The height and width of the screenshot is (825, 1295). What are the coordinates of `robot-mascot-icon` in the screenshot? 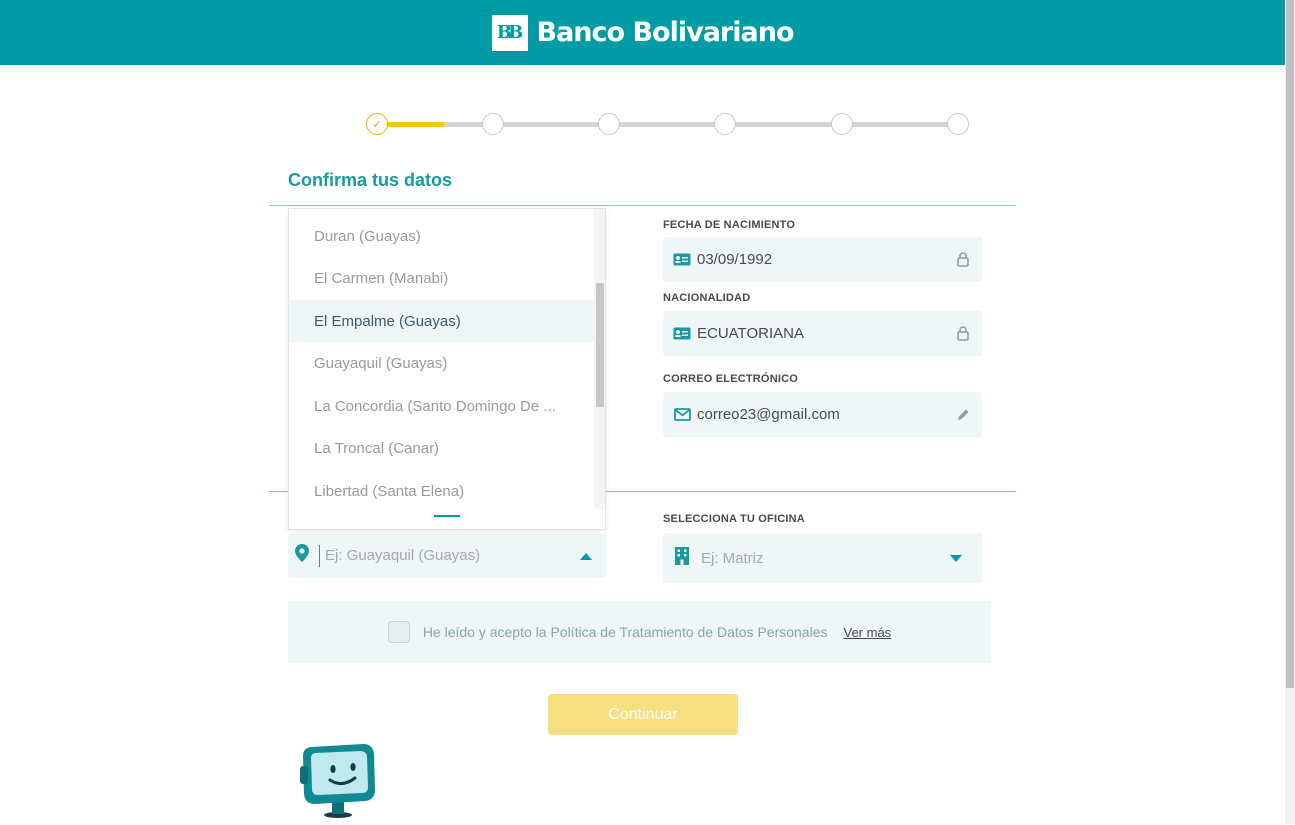 It's located at (338, 781).